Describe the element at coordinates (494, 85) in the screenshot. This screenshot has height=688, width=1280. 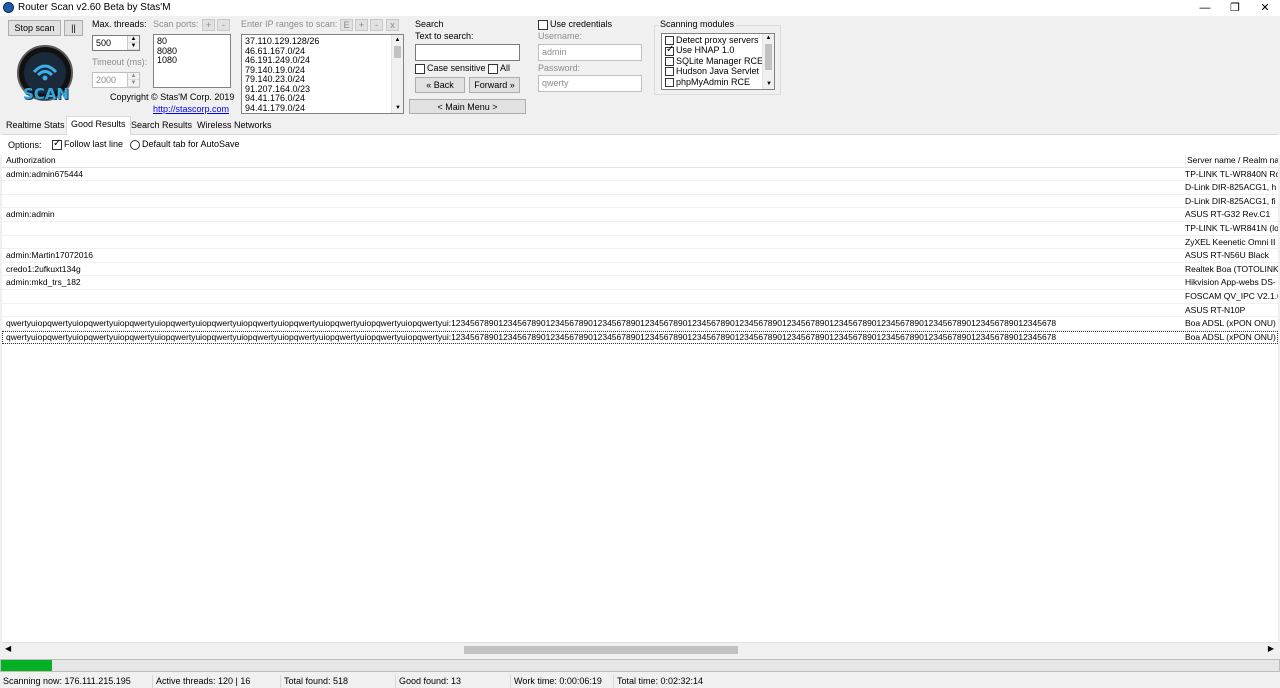
I see `search-forward-button: Forward »` at that location.